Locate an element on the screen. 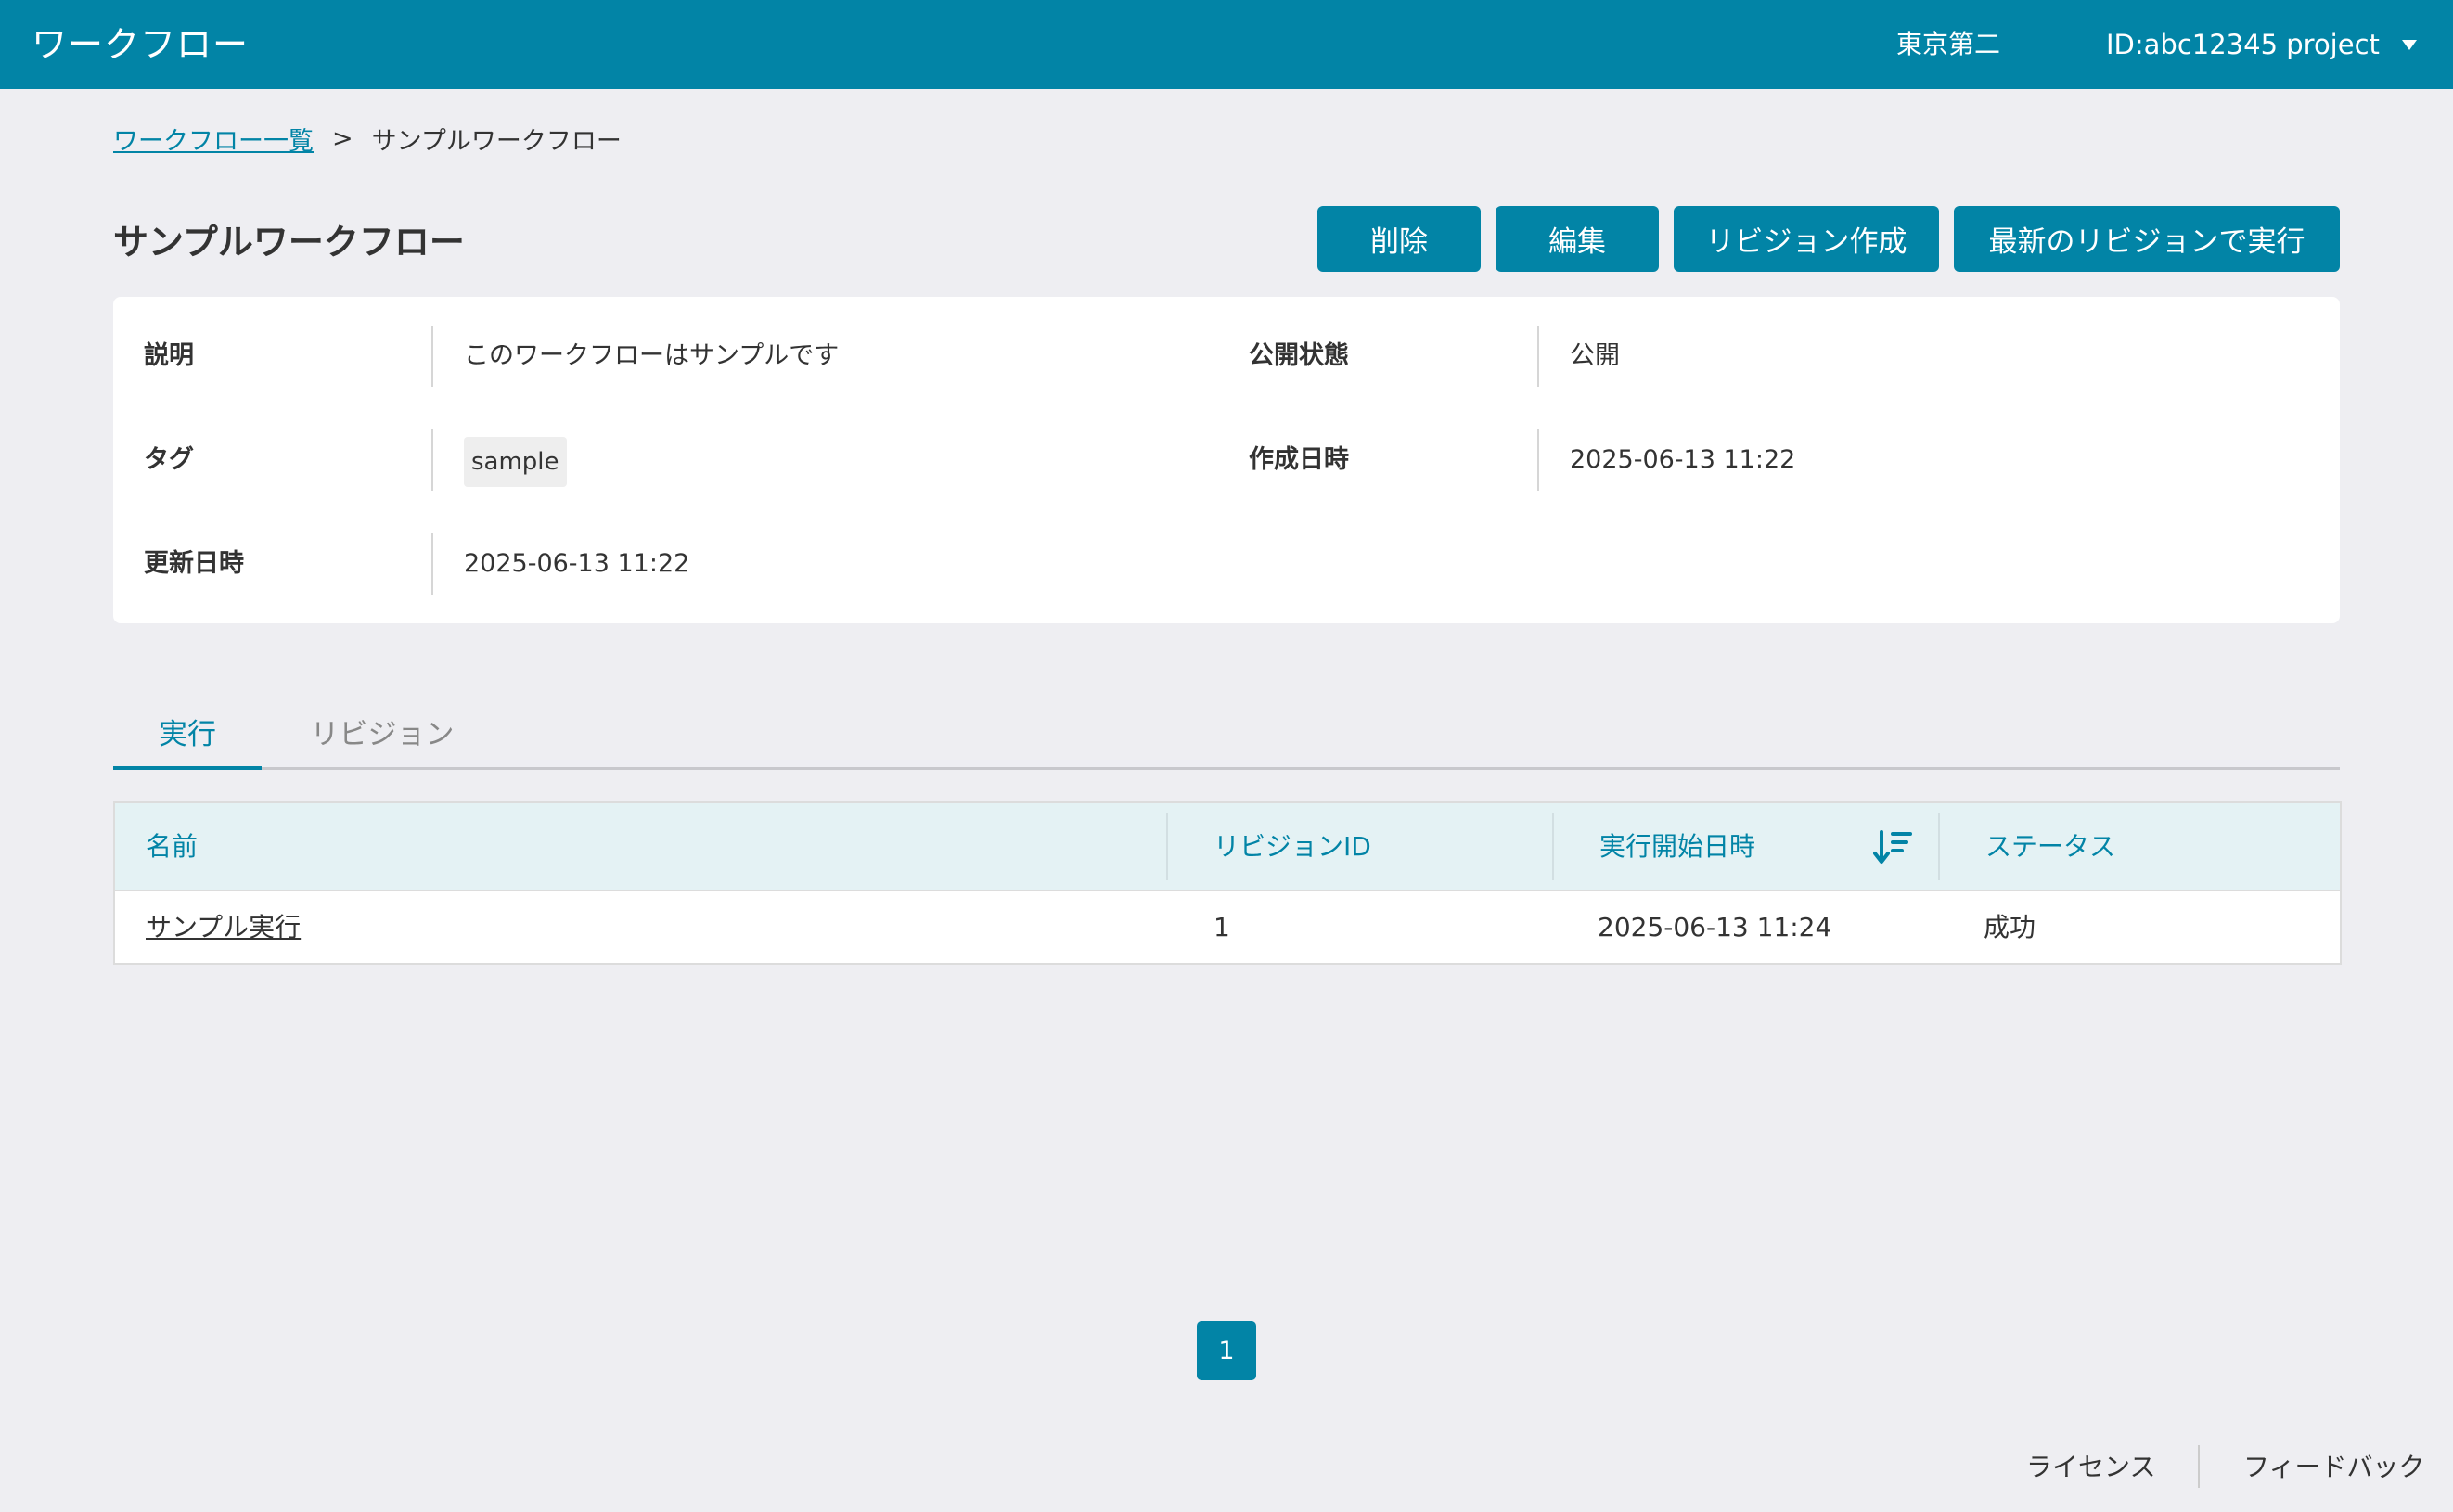  edit-button: 編集 is located at coordinates (1577, 239).